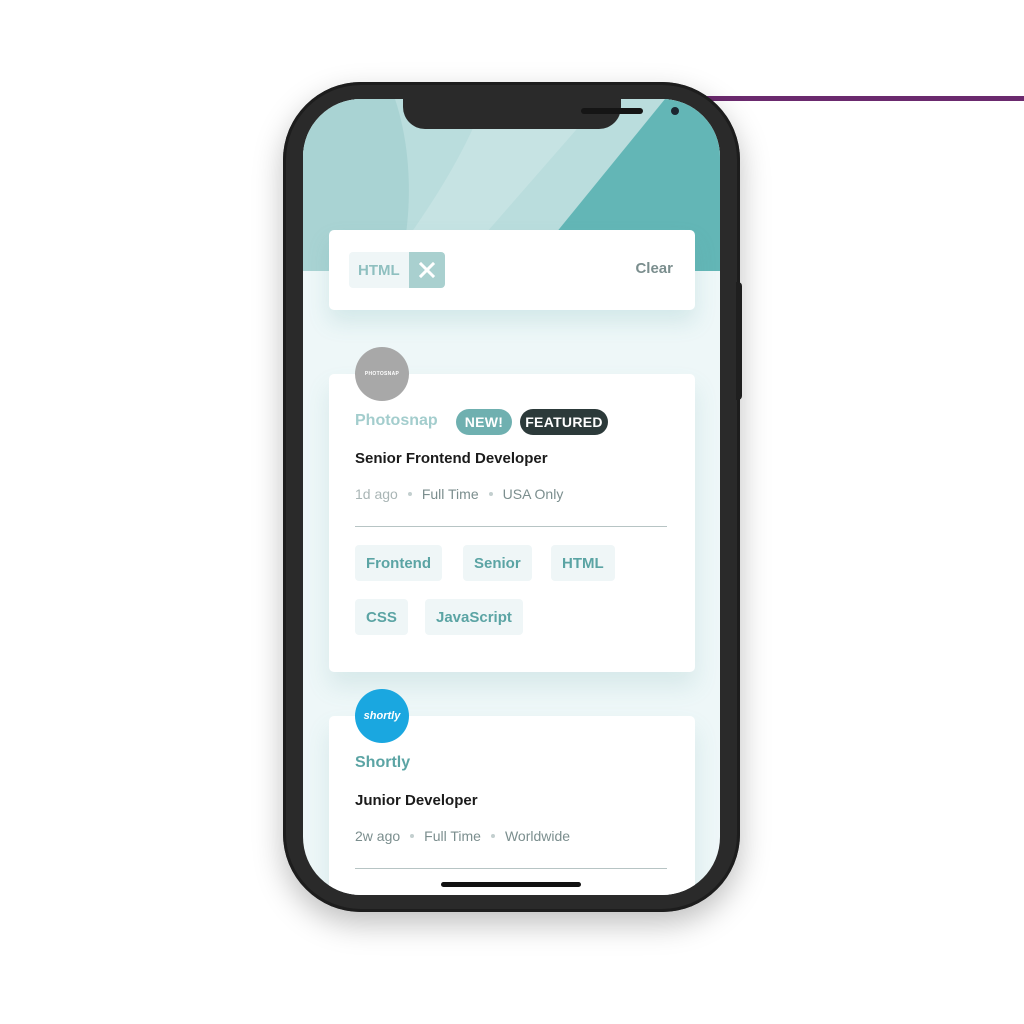 This screenshot has width=1024, height=1024. I want to click on tag-senior: Senior, so click(497, 563).